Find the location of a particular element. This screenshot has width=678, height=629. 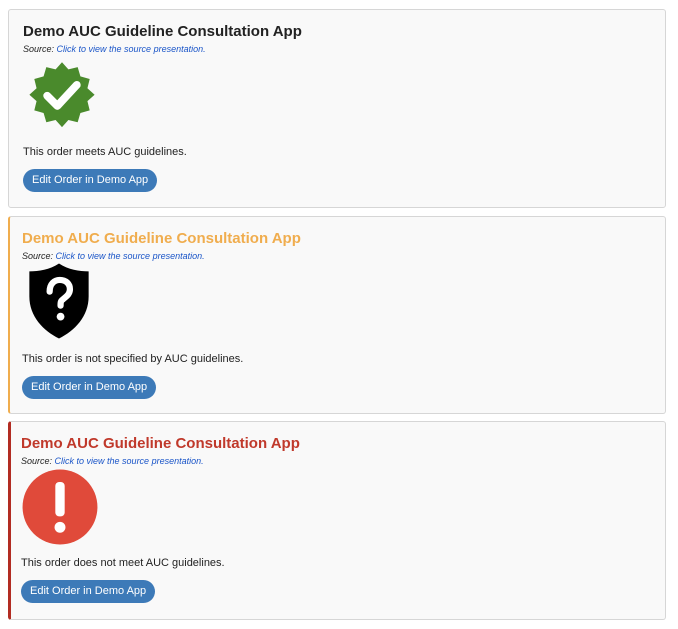

status-message: This order does not meet AUC guidelines. is located at coordinates (123, 563).